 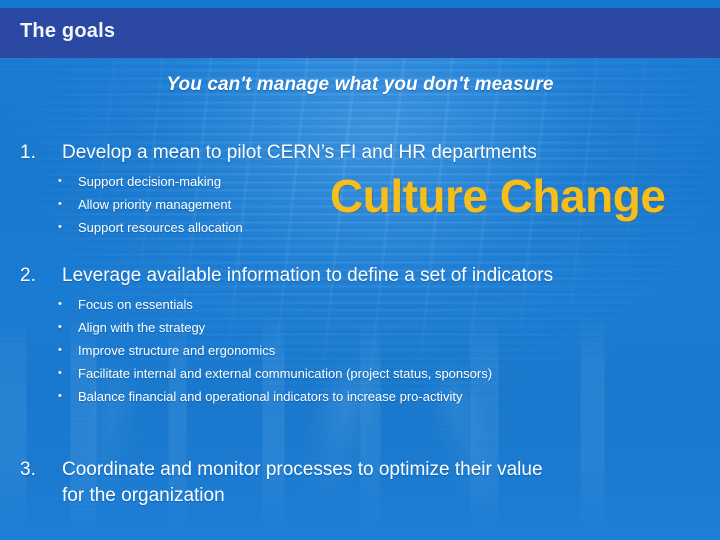 What do you see at coordinates (28, 275) in the screenshot?
I see `goal-number: 2.` at bounding box center [28, 275].